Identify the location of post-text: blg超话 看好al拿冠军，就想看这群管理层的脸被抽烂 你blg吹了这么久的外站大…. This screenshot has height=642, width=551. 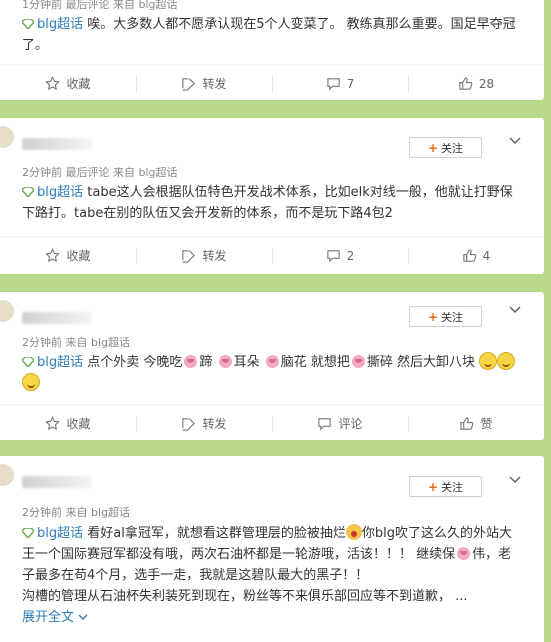
(267, 574).